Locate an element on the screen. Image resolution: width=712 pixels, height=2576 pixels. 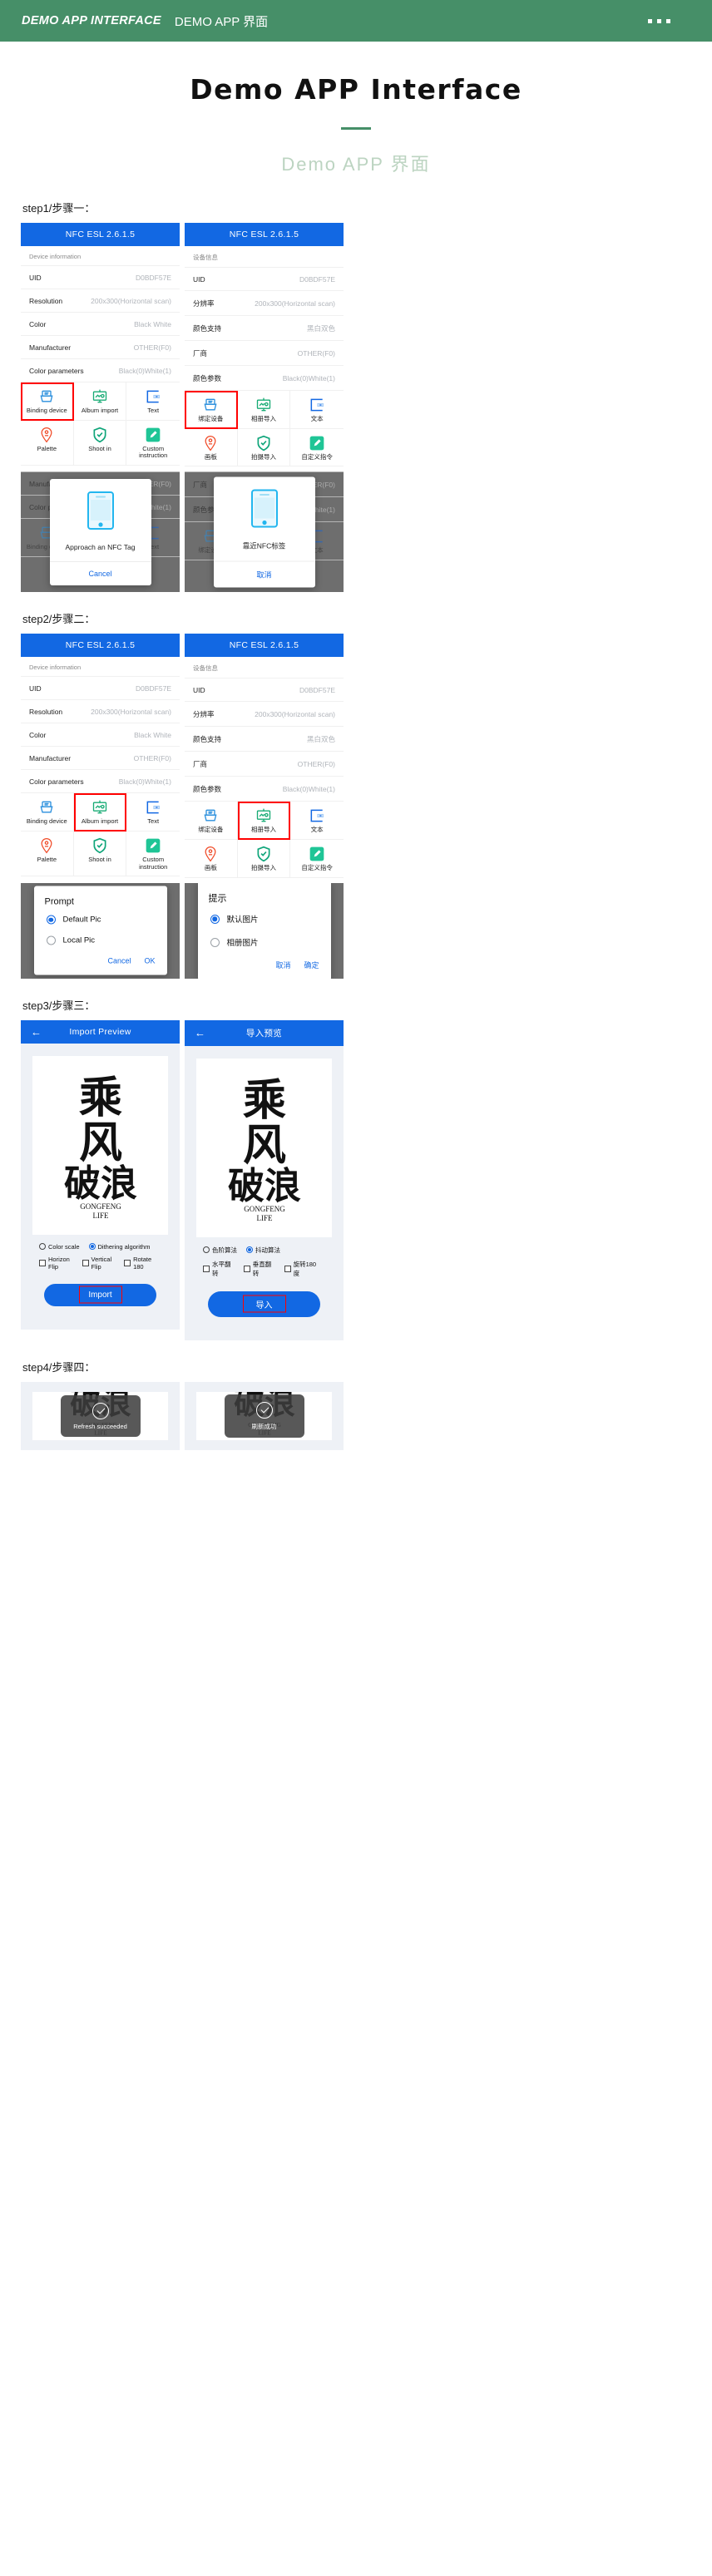
preview-image: 乘 风 破浪 GONGFENG LIFE is located at coordinates (100, 1145).